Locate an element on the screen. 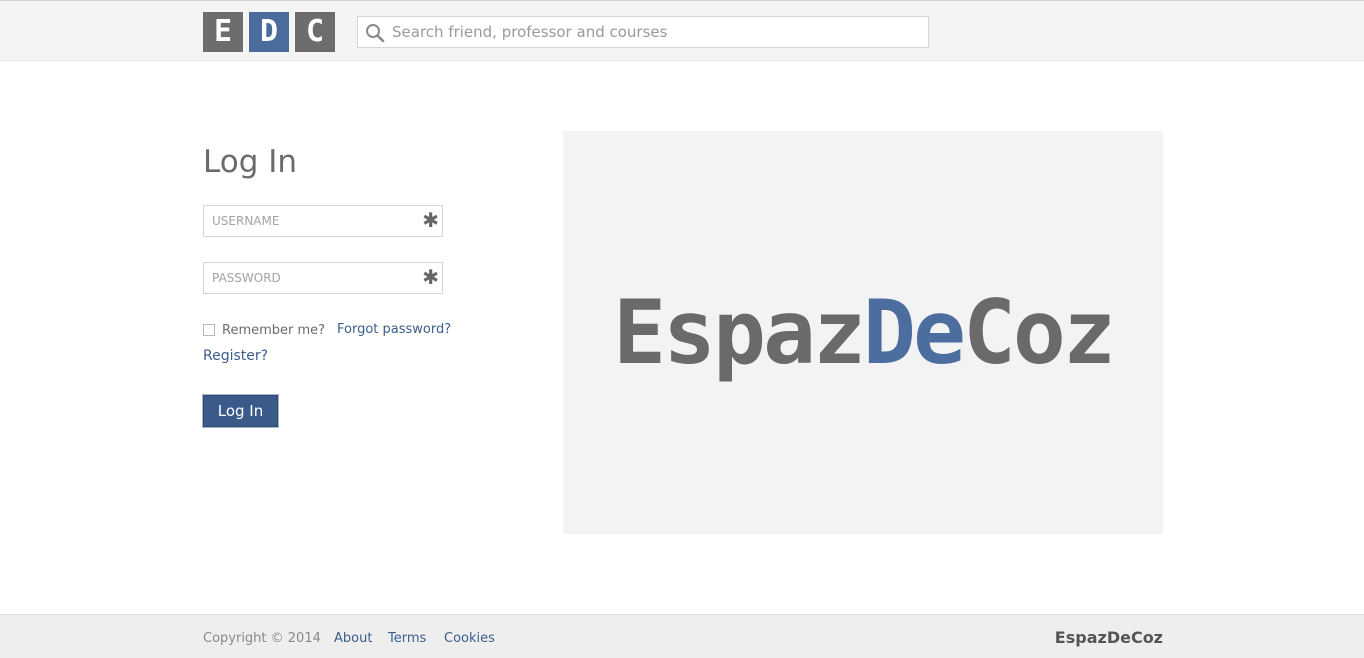 The image size is (1364, 658). username-field: ✱ is located at coordinates (323, 221).